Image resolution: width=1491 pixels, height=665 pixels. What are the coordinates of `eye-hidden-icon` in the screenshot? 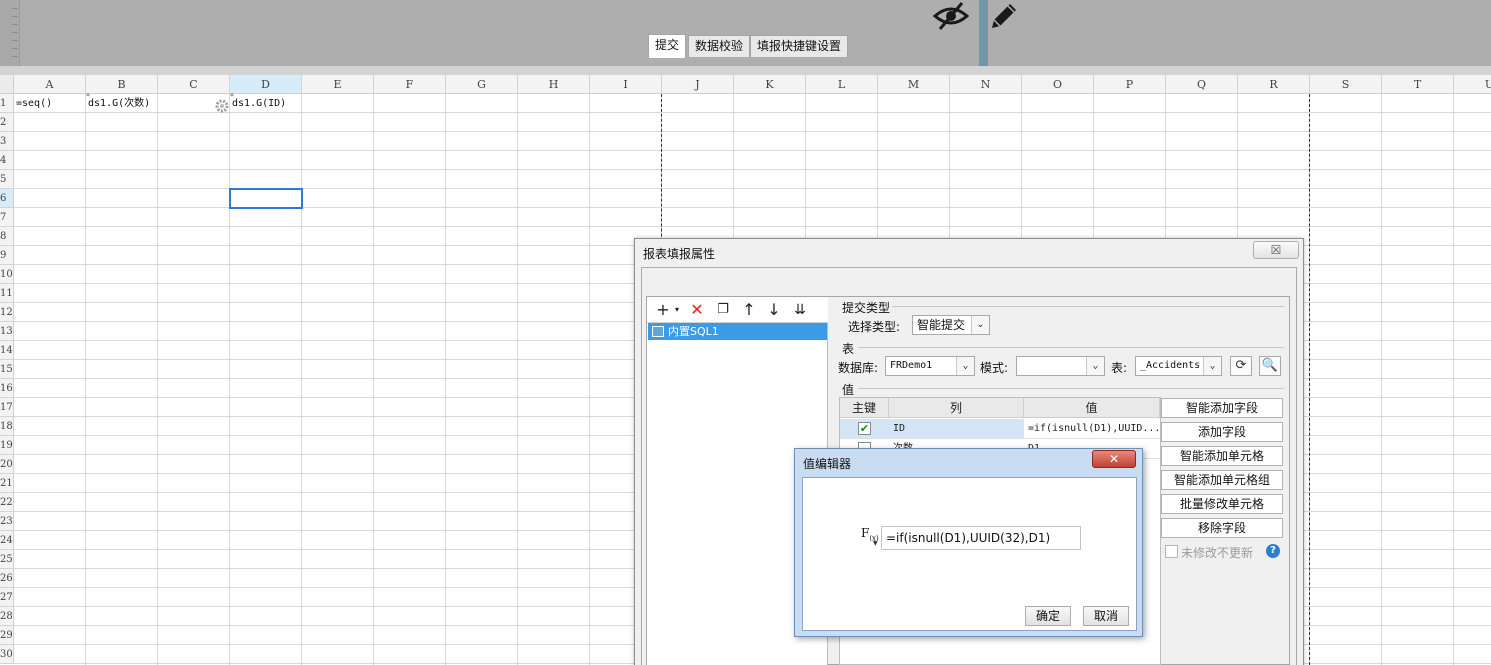 It's located at (951, 16).